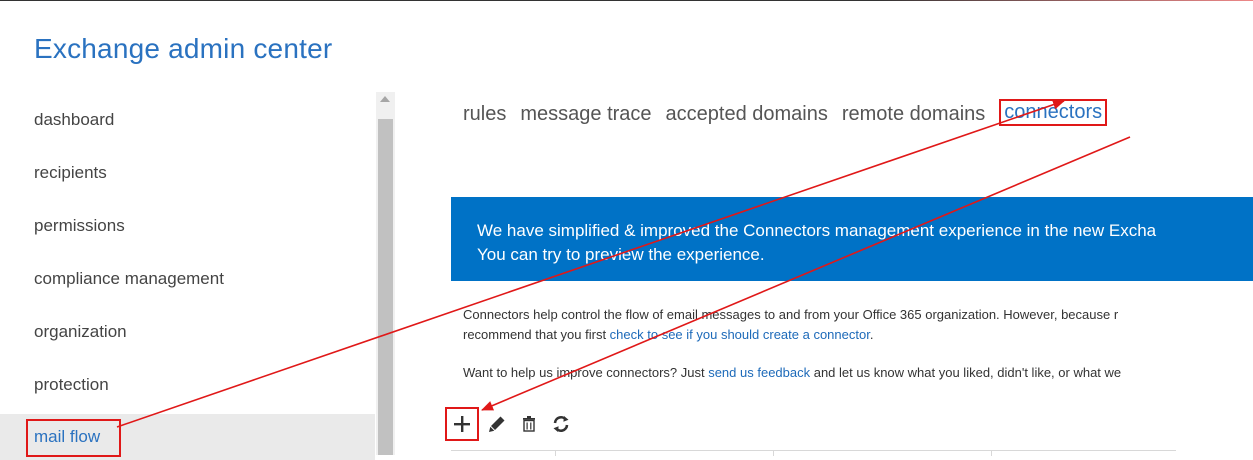  I want to click on sidebar-item-mail-flow: mail flow, so click(187, 437).